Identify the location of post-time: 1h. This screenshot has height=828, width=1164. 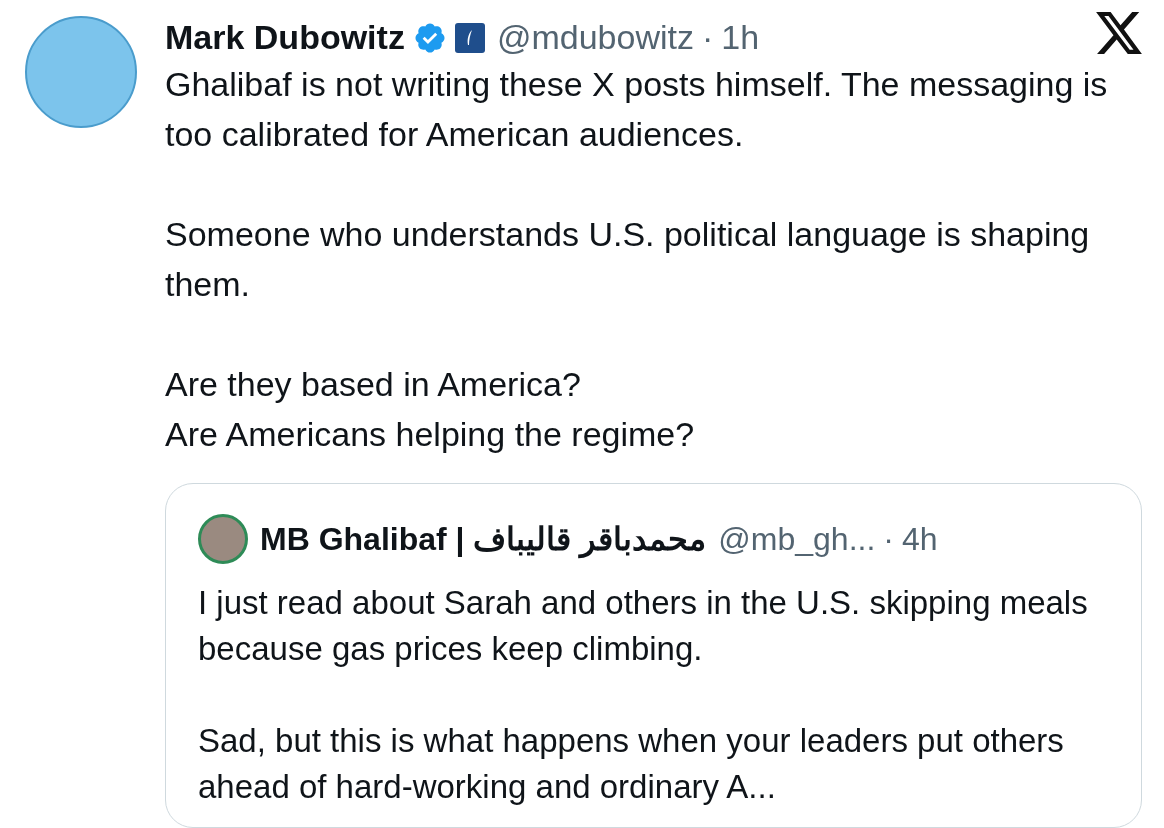
(740, 37).